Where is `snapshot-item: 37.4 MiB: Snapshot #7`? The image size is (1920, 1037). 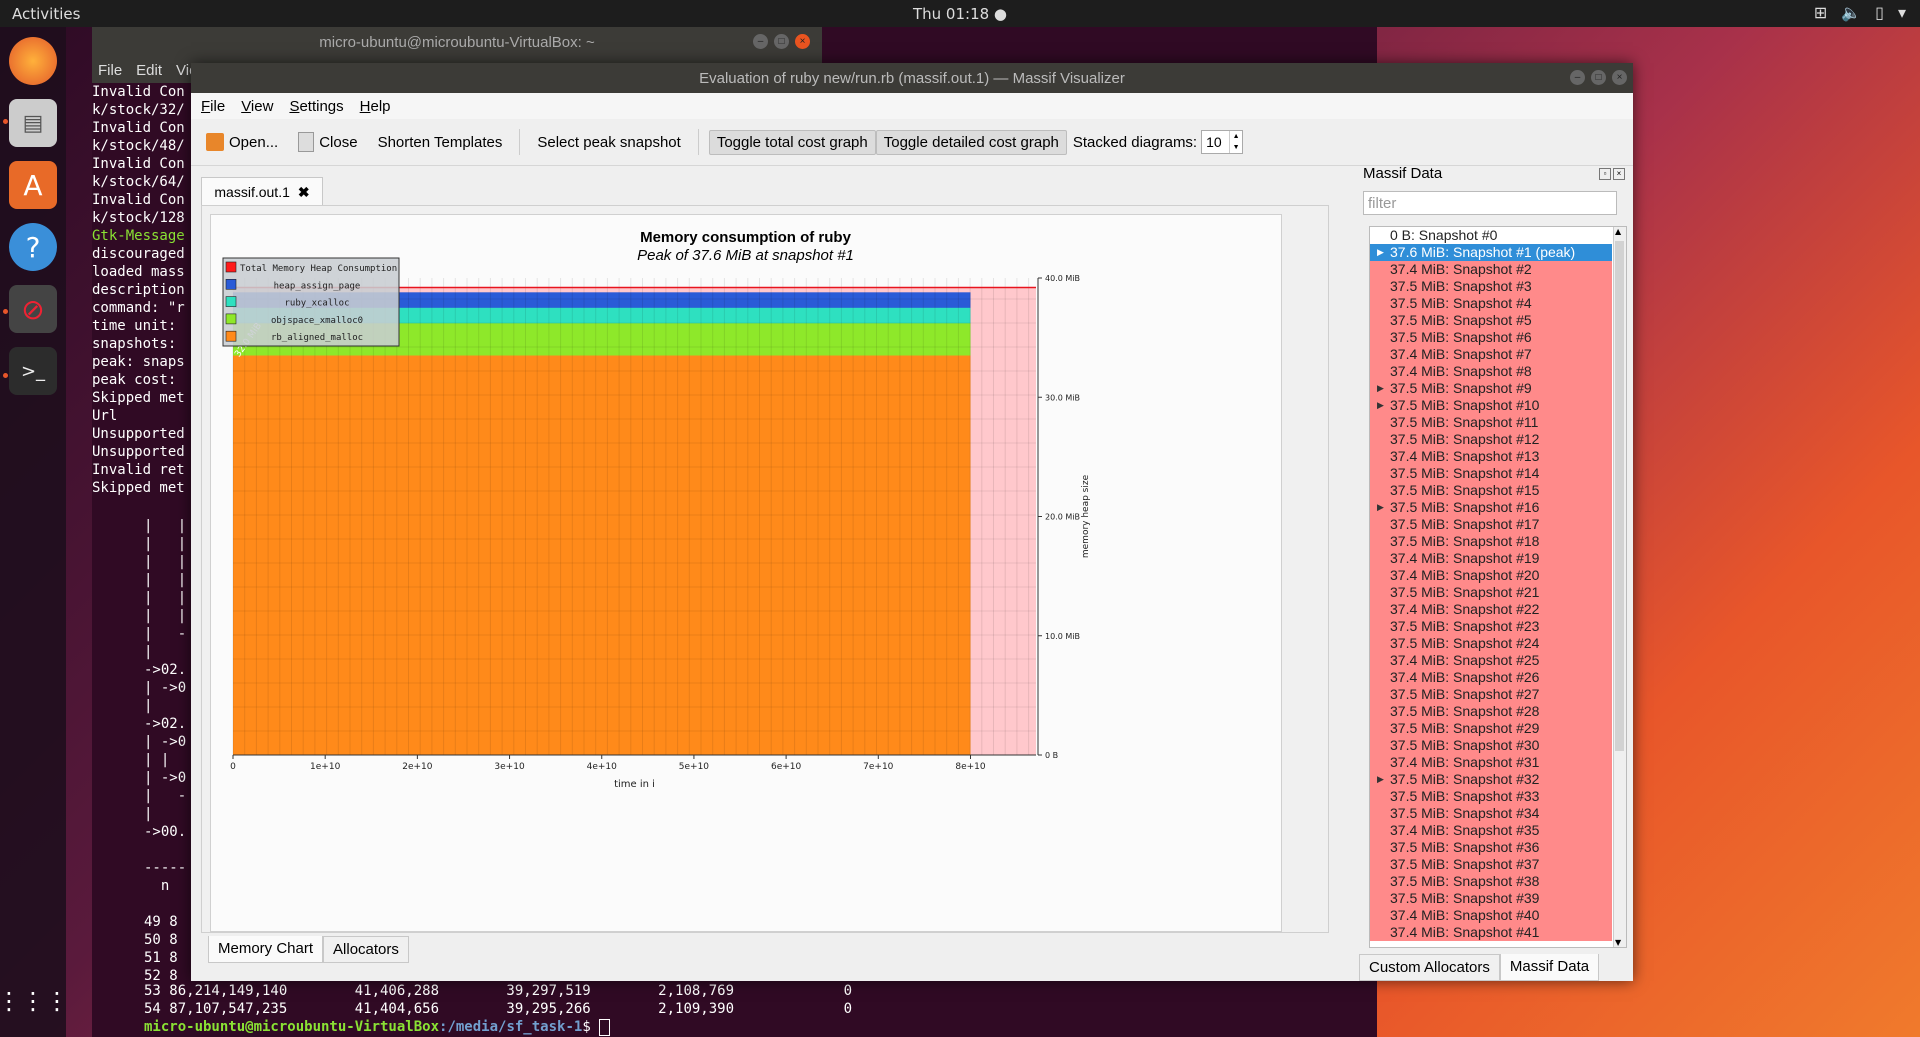
snapshot-item: 37.4 MiB: Snapshot #7 is located at coordinates (1491, 354).